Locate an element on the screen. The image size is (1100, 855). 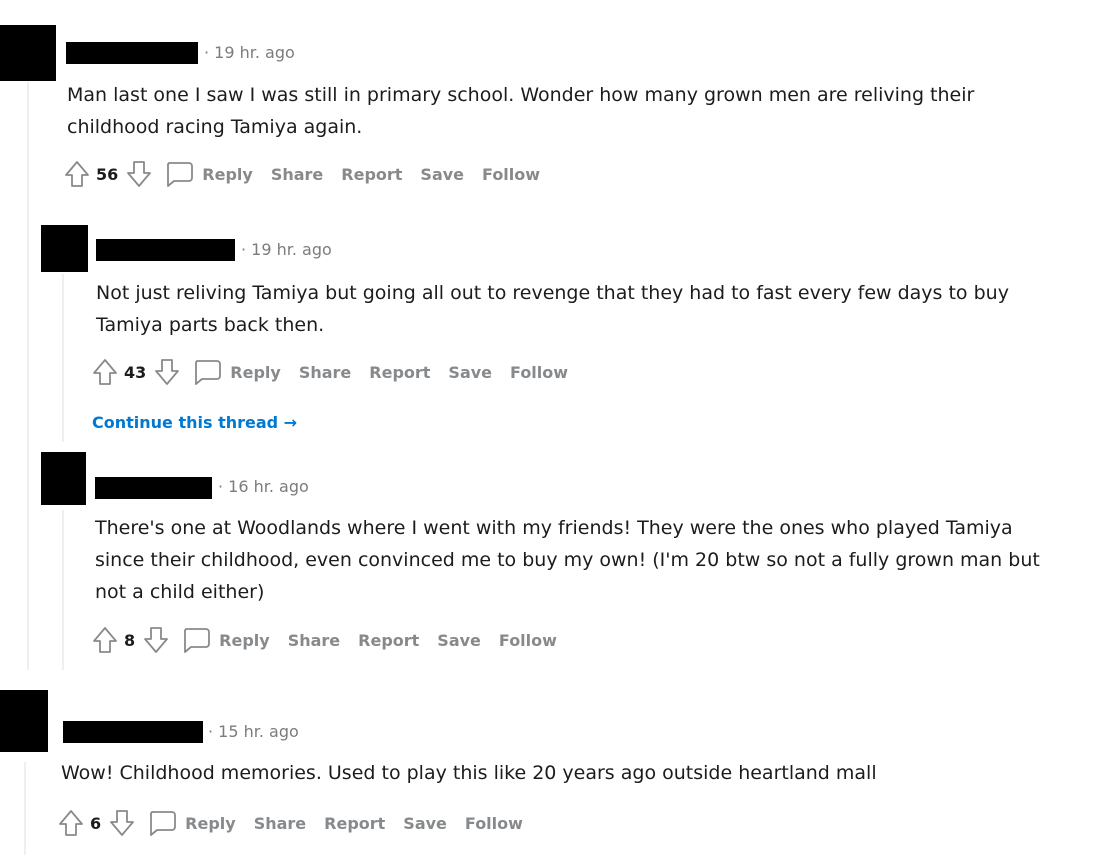
vote-score: 43 is located at coordinates (135, 372).